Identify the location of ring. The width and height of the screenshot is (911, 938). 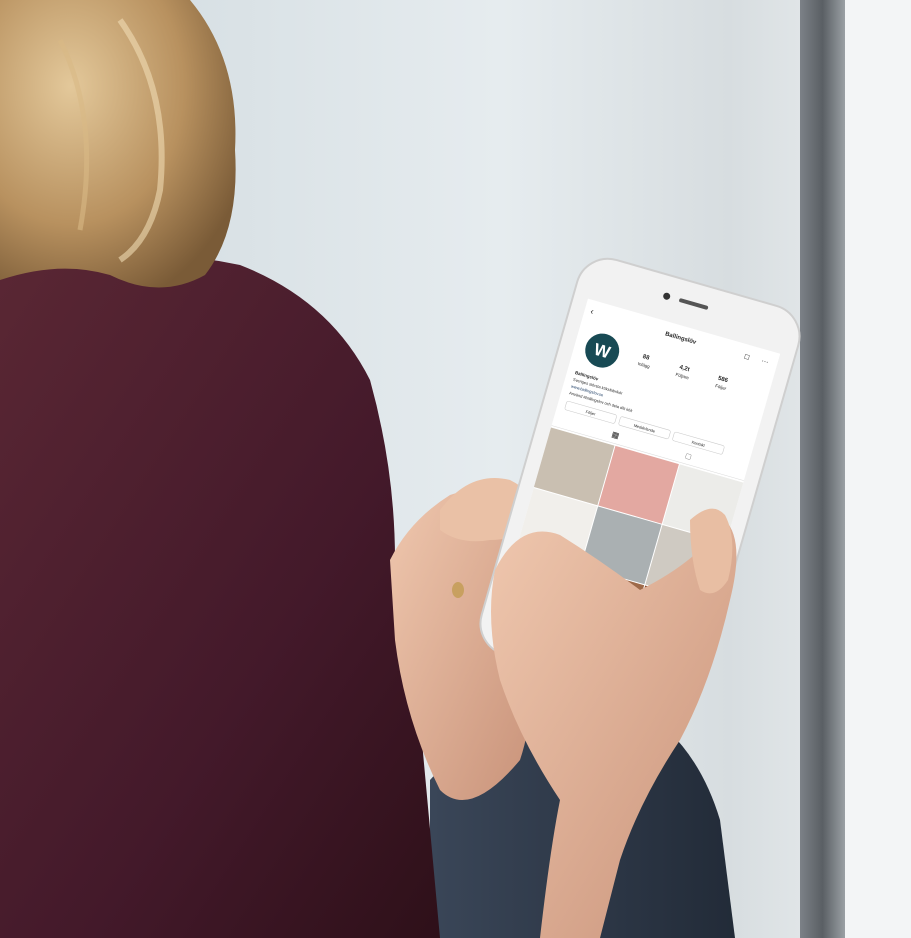
(458, 590).